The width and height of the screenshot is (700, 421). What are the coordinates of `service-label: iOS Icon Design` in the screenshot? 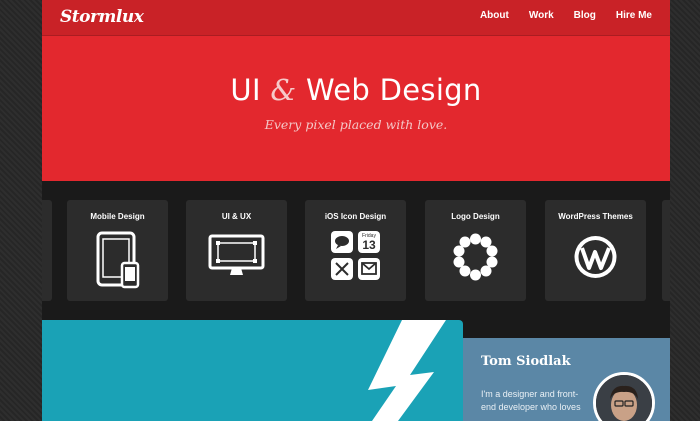 It's located at (355, 216).